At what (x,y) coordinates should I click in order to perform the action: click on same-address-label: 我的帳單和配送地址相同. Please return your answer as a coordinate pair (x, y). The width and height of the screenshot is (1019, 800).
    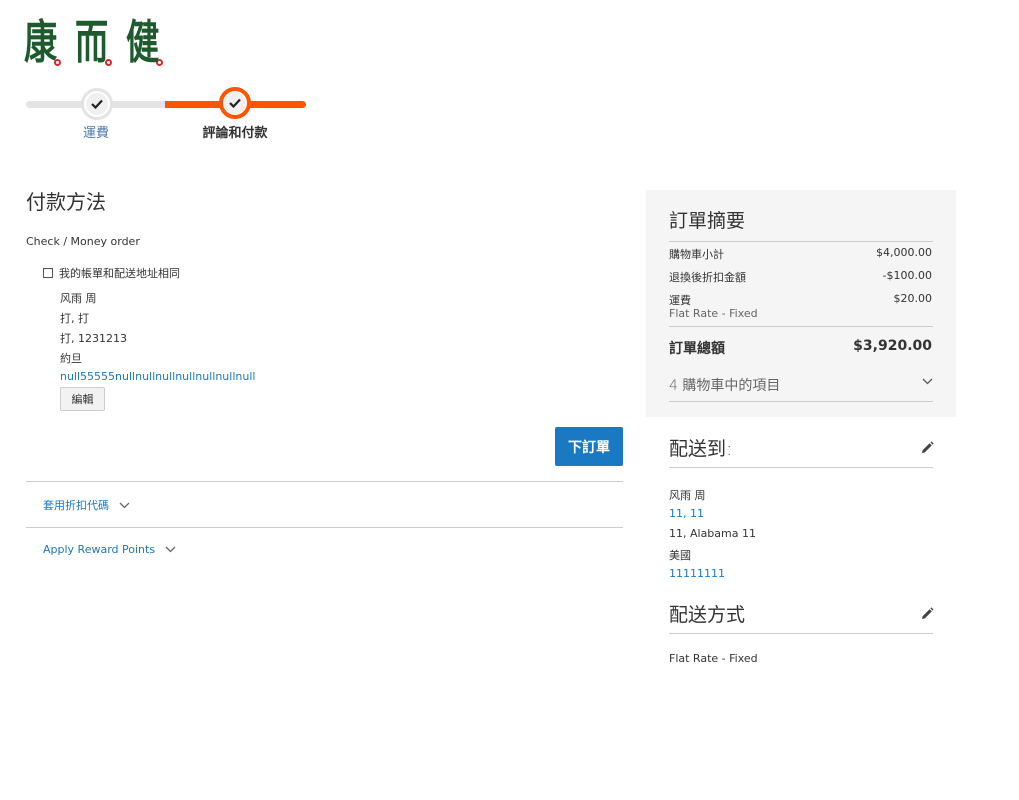
    Looking at the image, I should click on (119, 273).